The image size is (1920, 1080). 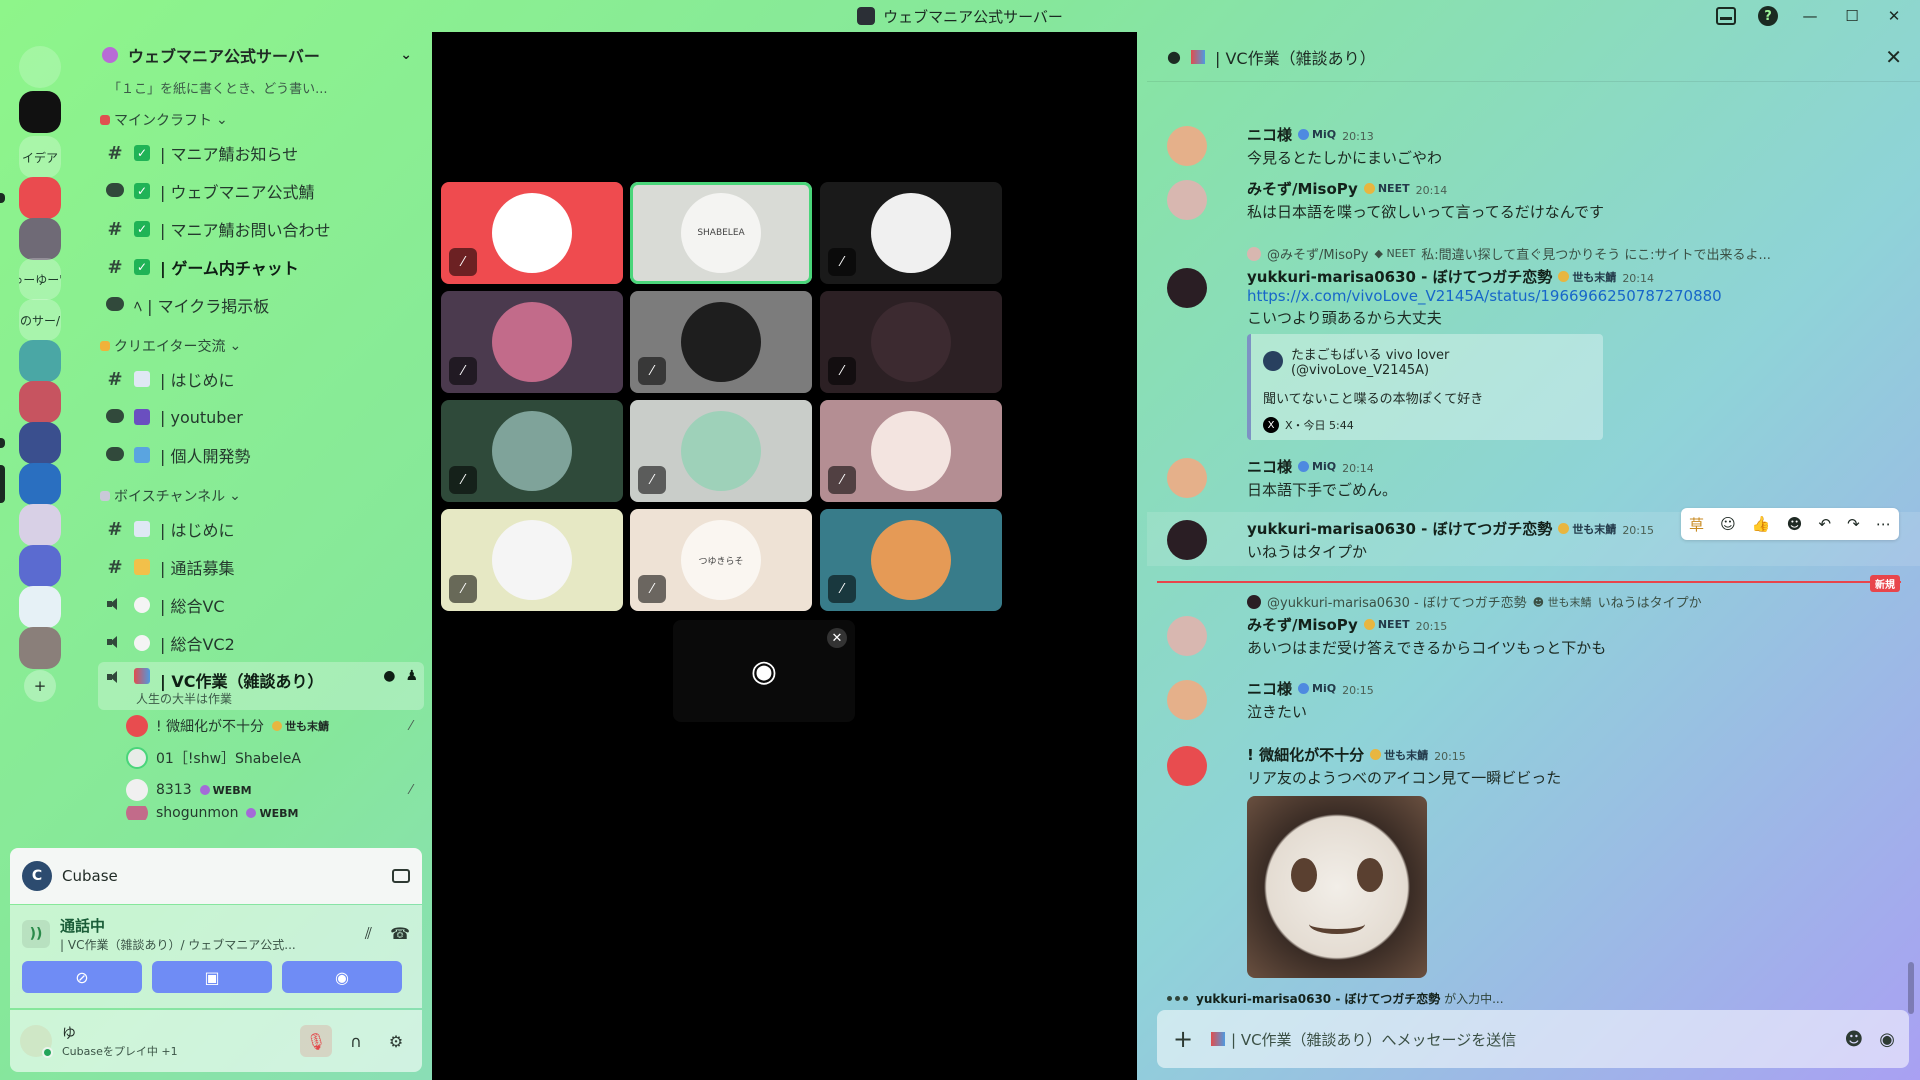 What do you see at coordinates (1887, 1039) in the screenshot?
I see `gamepad-icon: ◉` at bounding box center [1887, 1039].